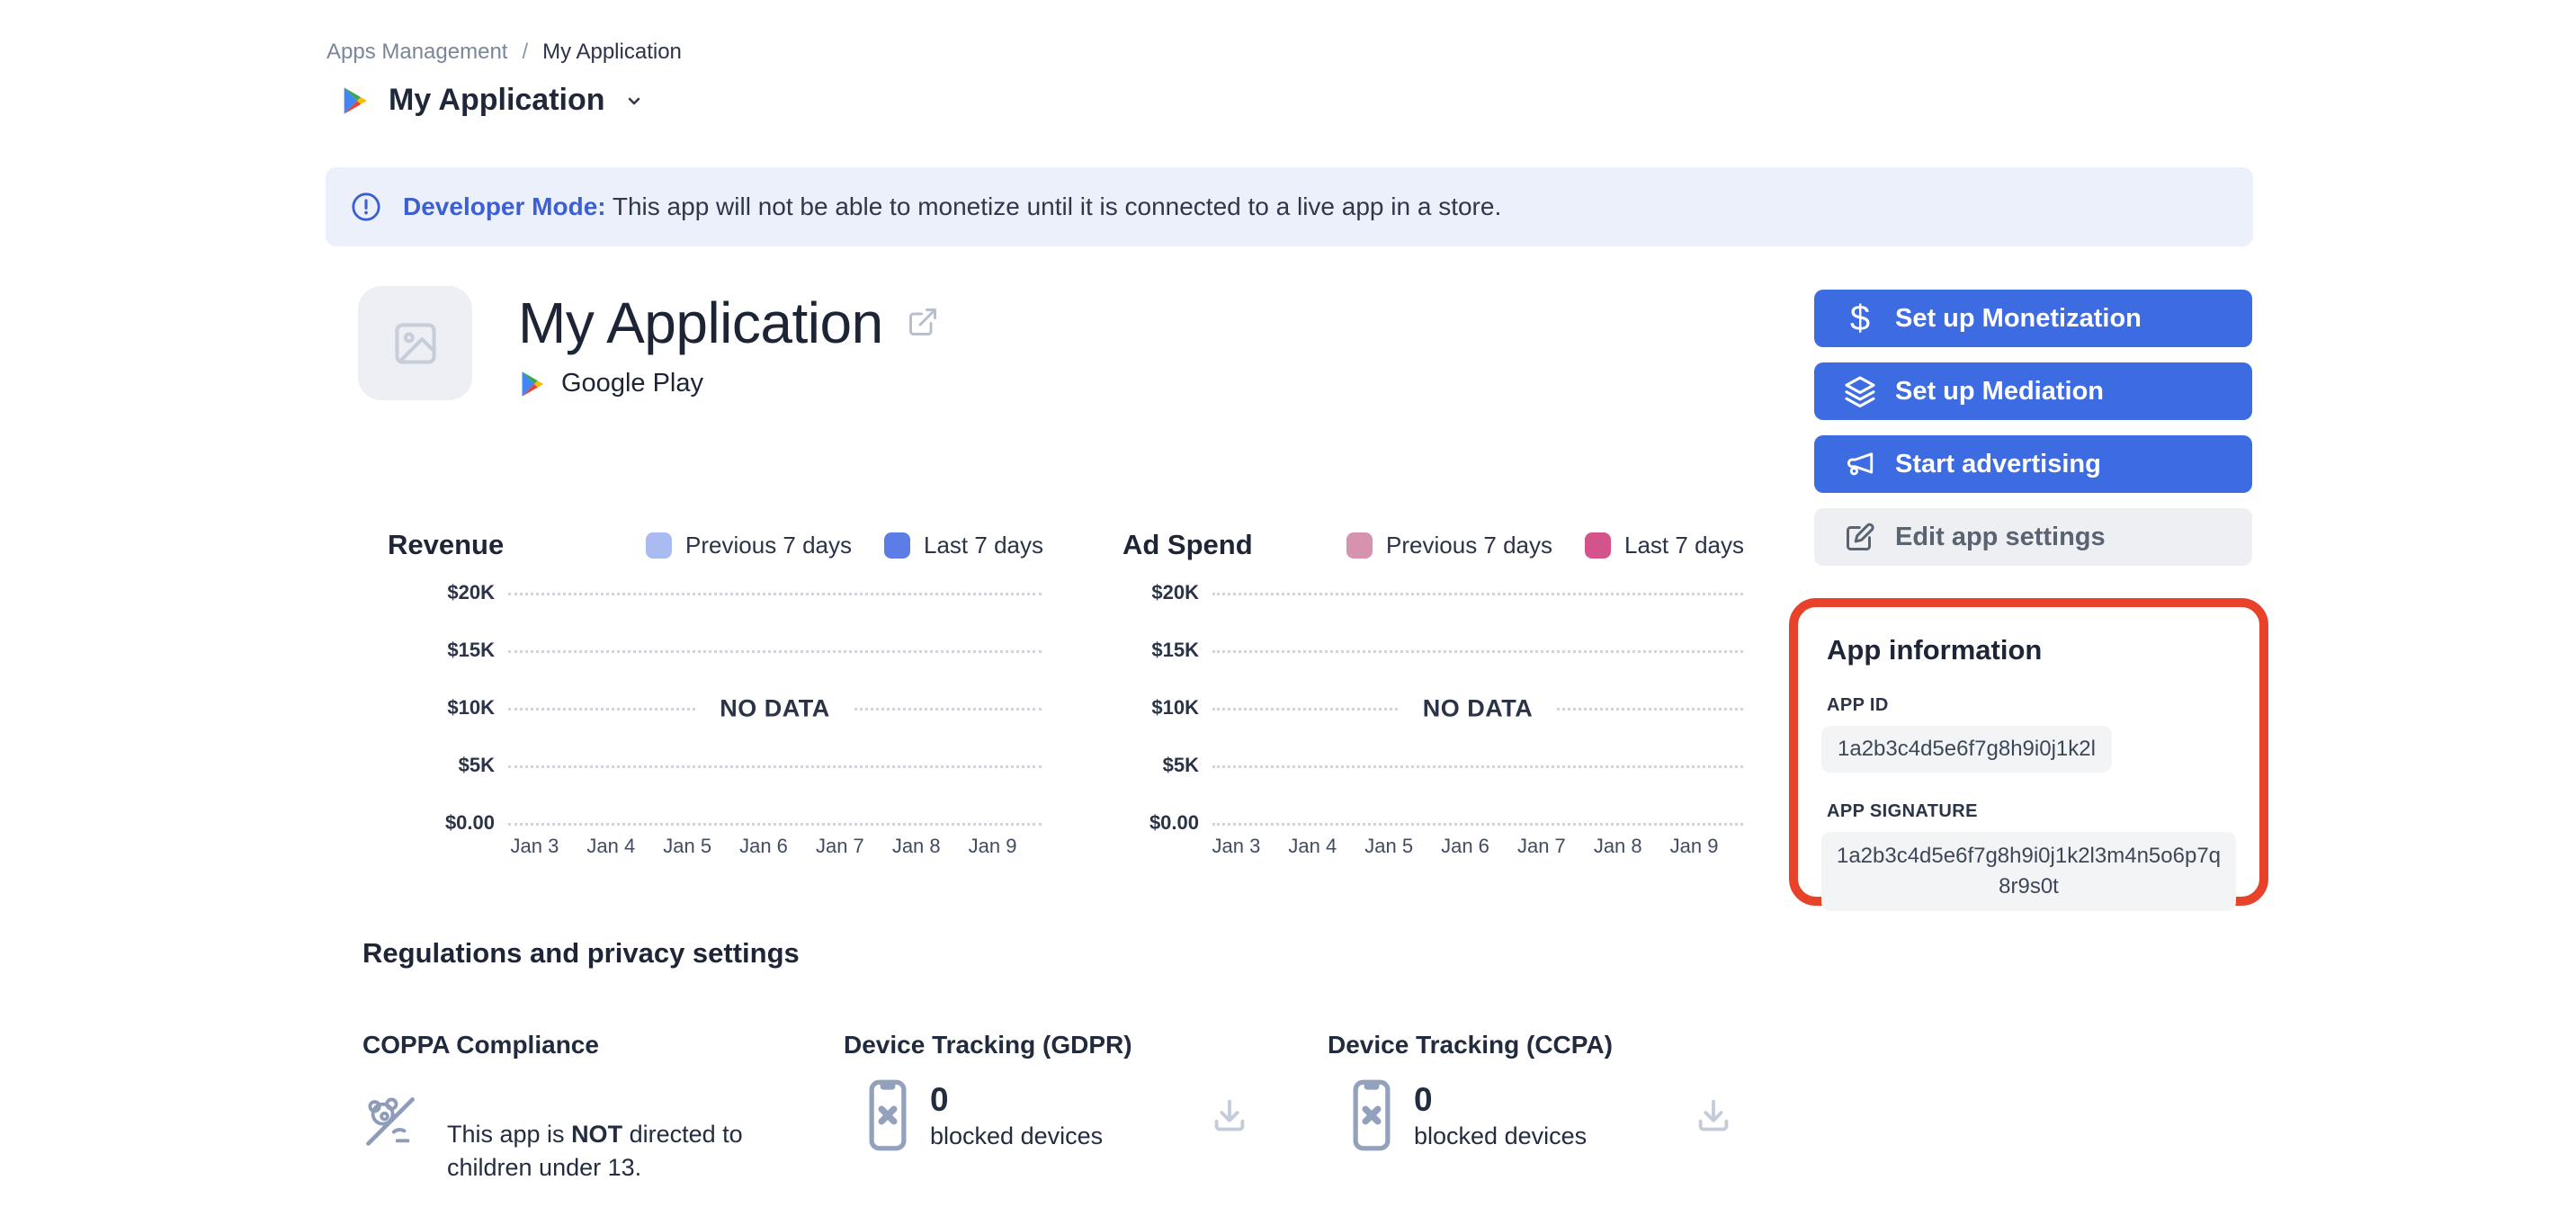 Image resolution: width=2576 pixels, height=1207 pixels. Describe the element at coordinates (1175, 592) in the screenshot. I see `y-axis-tick: $20K` at that location.